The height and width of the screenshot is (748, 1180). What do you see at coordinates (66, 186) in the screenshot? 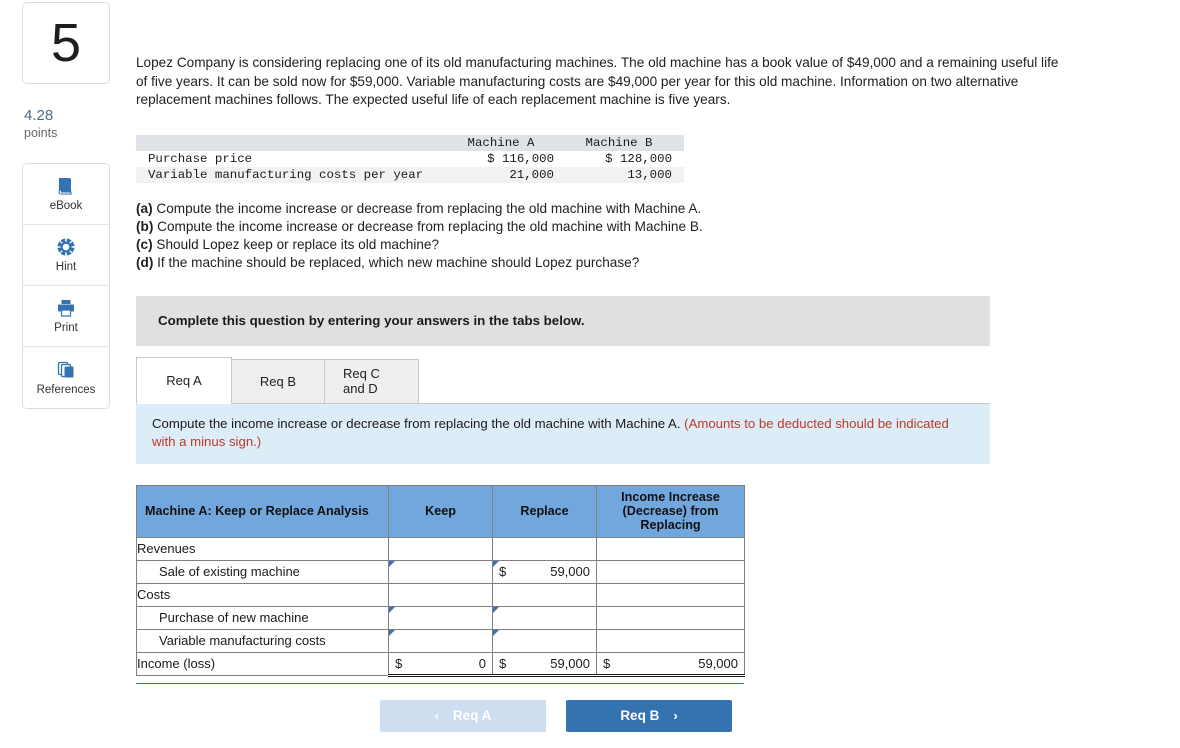
I see `book-icon` at bounding box center [66, 186].